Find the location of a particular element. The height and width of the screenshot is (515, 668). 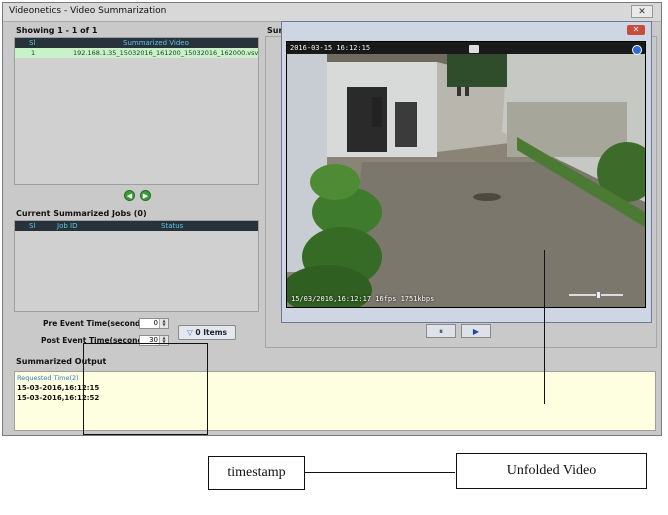

volume-slider is located at coordinates (596, 295).